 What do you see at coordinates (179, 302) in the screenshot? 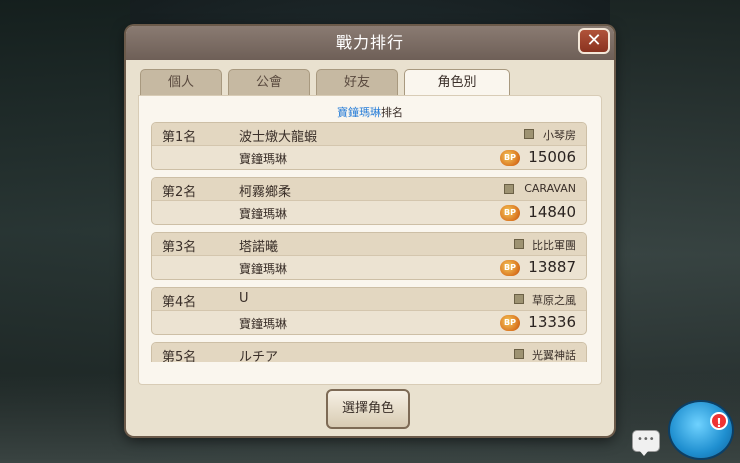
I see `rank-label: 第4名` at bounding box center [179, 302].